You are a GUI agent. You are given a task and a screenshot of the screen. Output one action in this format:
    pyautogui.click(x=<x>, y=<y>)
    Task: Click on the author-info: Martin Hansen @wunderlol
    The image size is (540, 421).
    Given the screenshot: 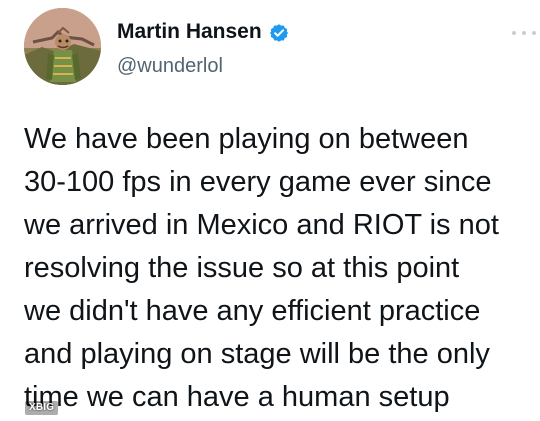 What is the action you would take?
    pyautogui.click(x=282, y=50)
    